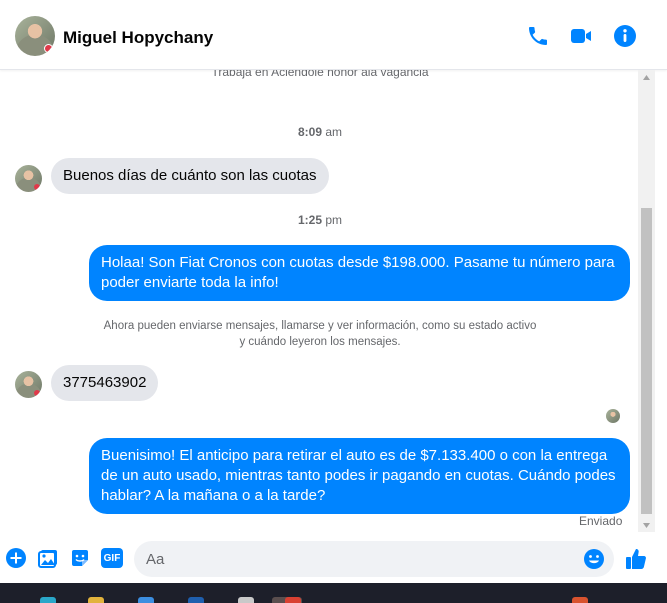 The width and height of the screenshot is (667, 603). What do you see at coordinates (105, 383) in the screenshot?
I see `incoming-message: 3775463902` at bounding box center [105, 383].